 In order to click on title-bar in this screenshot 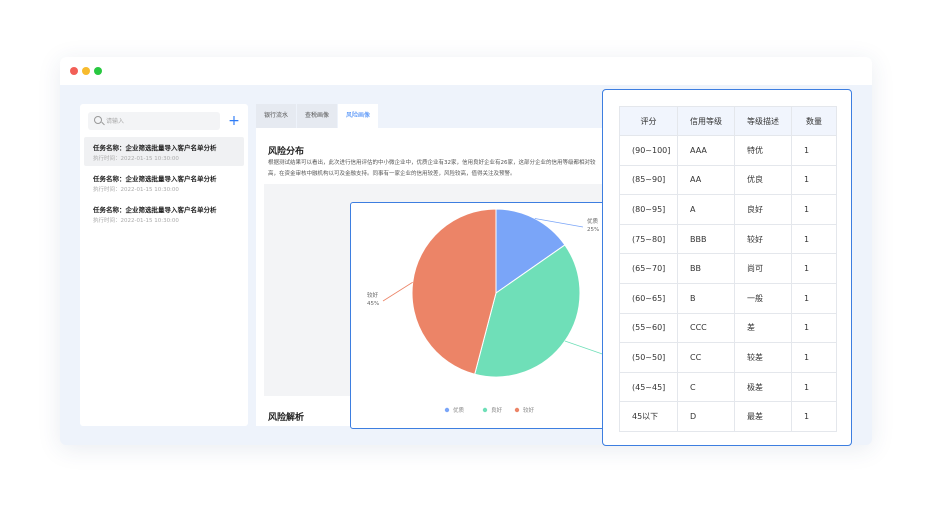, I will do `click(466, 71)`.